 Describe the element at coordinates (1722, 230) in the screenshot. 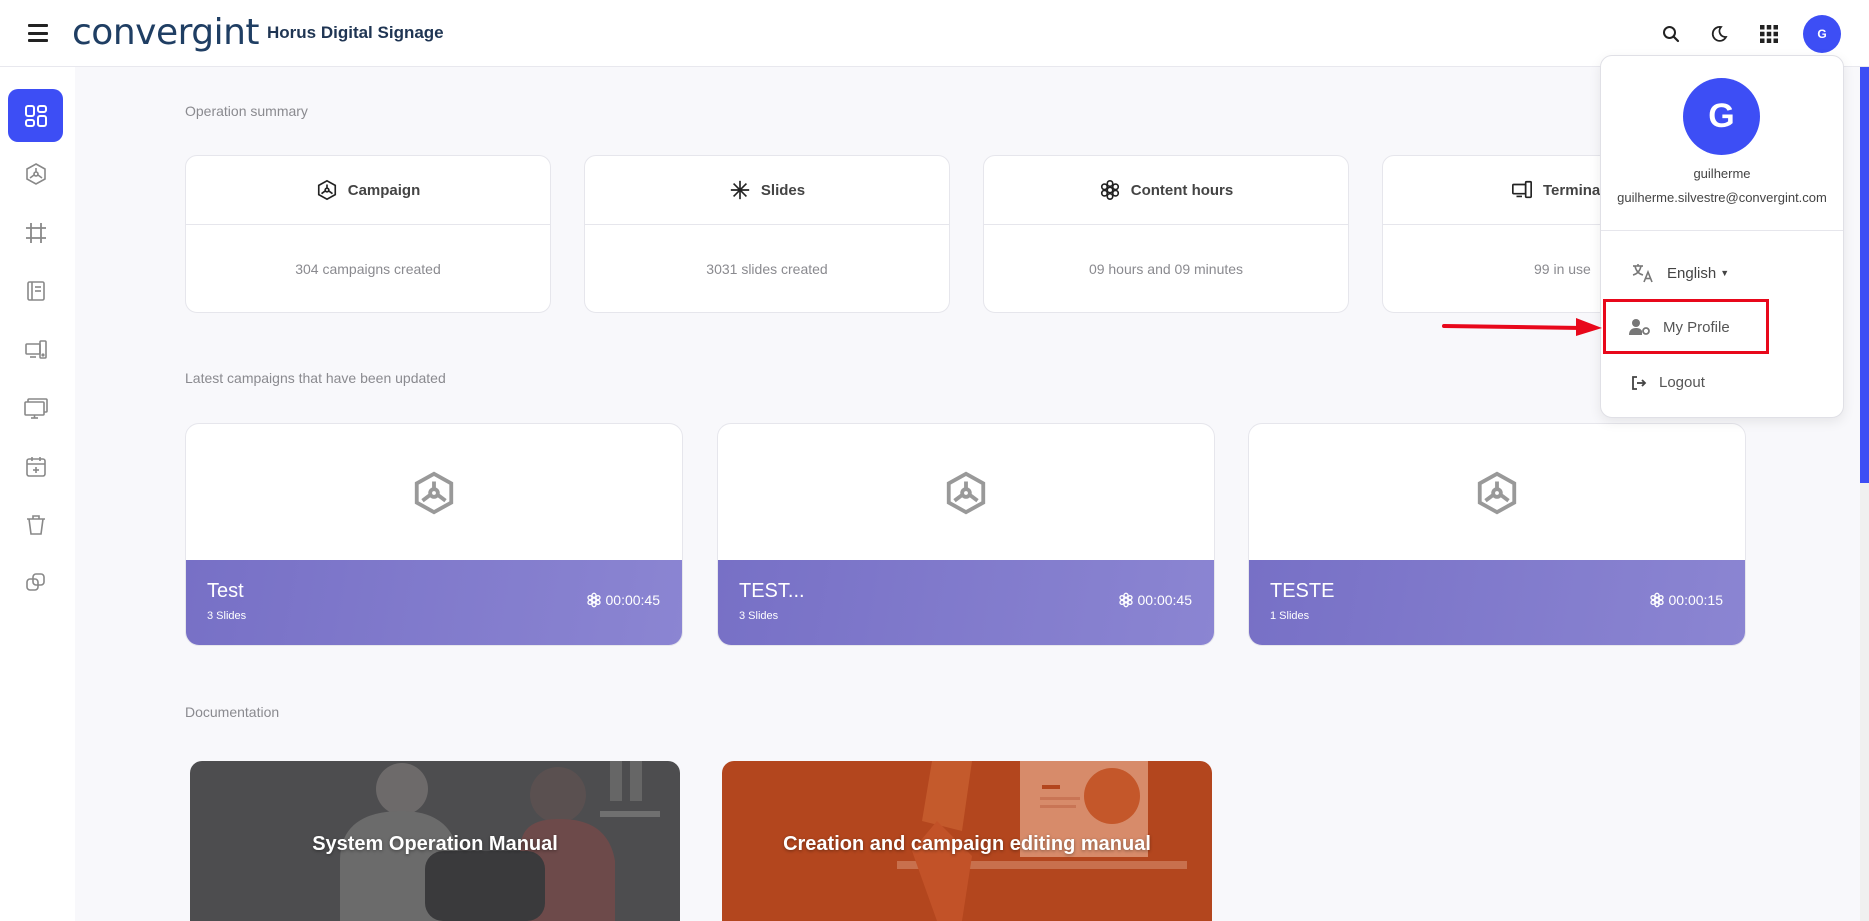

I see `dropdown-divider` at that location.